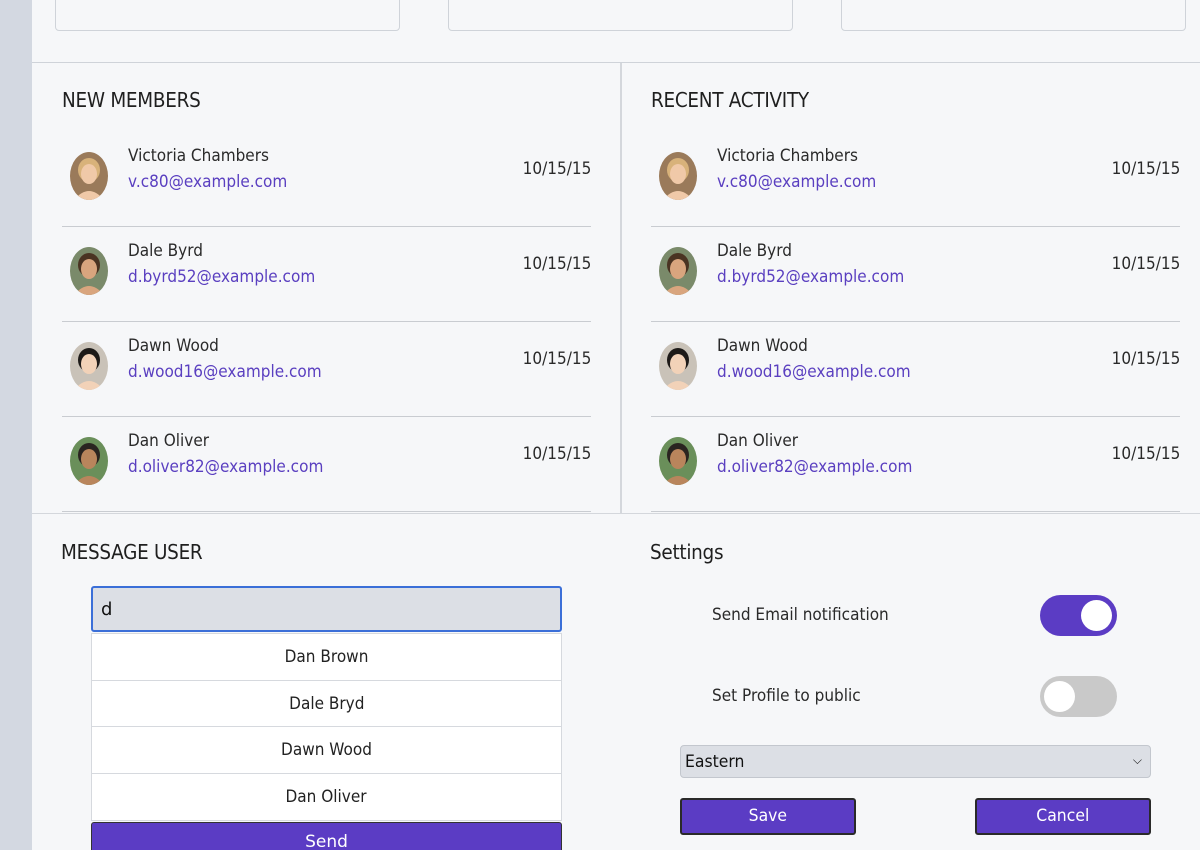  Describe the element at coordinates (1078, 696) in the screenshot. I see `public-profile-toggle` at that location.